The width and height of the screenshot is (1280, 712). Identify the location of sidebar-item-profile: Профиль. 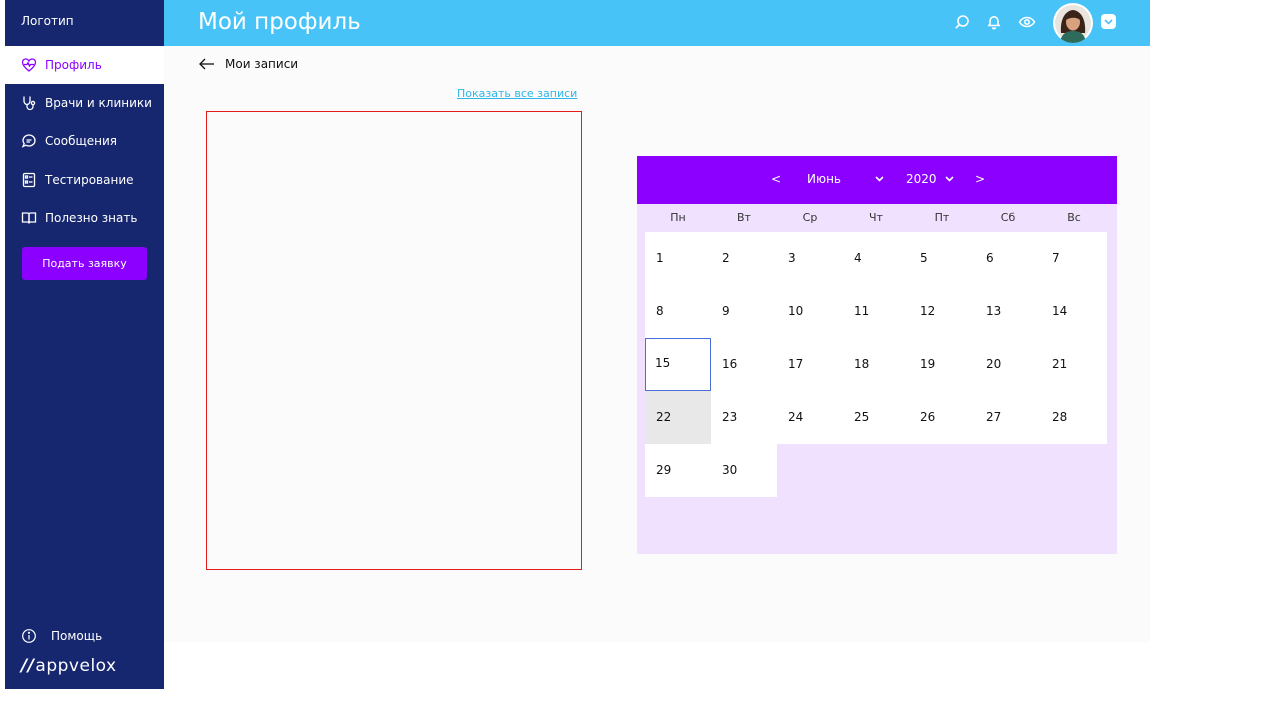
(84, 65).